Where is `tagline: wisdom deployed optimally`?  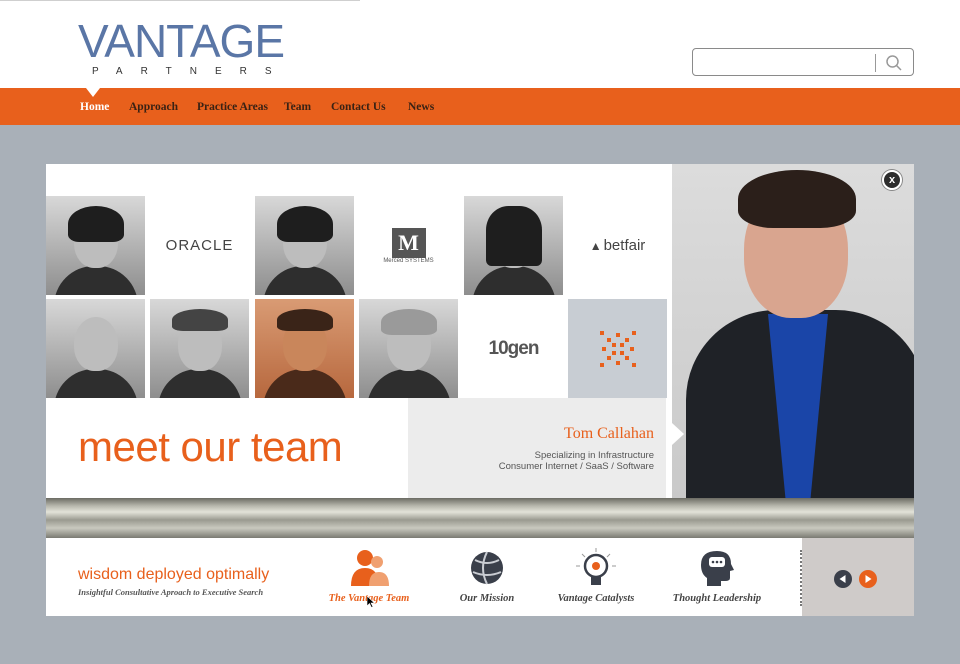
tagline: wisdom deployed optimally is located at coordinates (174, 574).